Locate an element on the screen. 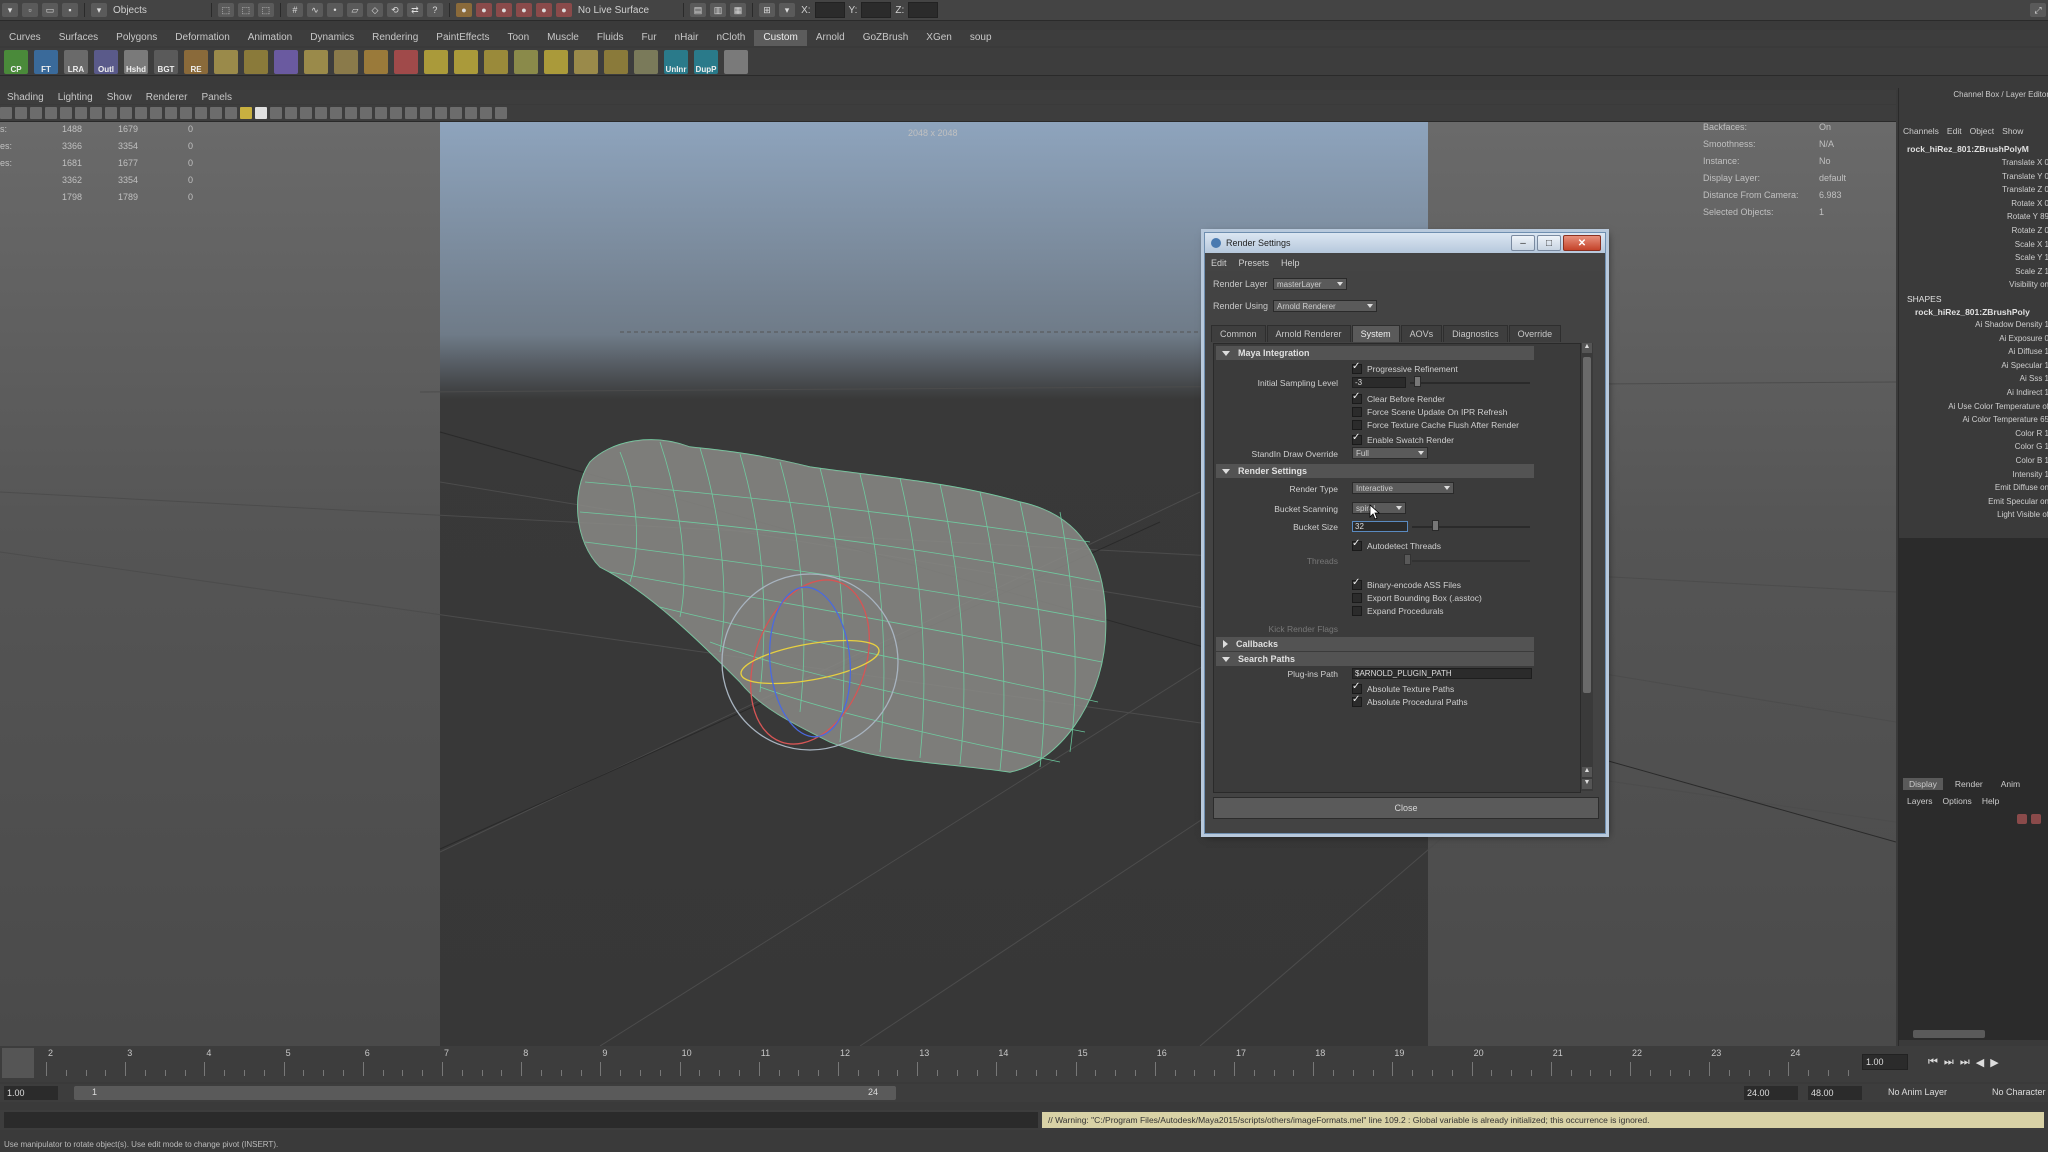 This screenshot has height=1152, width=2048. shelf-tab-toon: Toon is located at coordinates (518, 38).